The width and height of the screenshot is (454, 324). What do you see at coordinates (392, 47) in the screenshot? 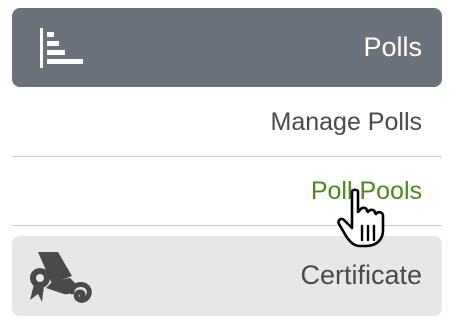
I see `polls-header-label: Polls` at bounding box center [392, 47].